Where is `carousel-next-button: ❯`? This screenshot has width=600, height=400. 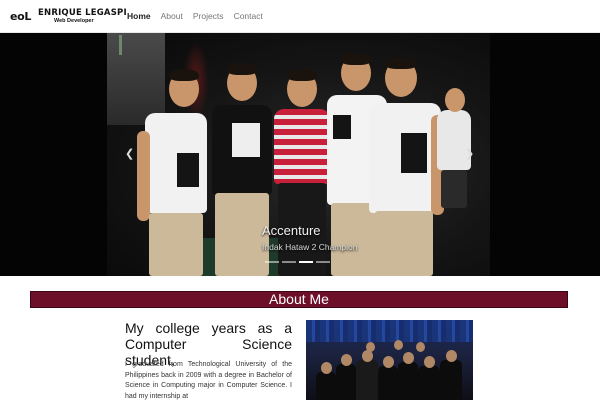 carousel-next-button: ❯ is located at coordinates (469, 154).